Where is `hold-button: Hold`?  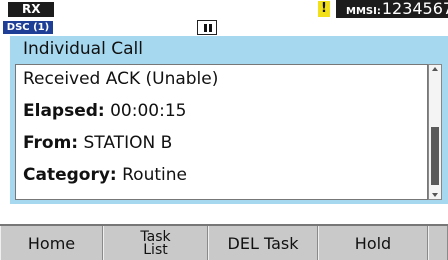 hold-button: Hold is located at coordinates (373, 243).